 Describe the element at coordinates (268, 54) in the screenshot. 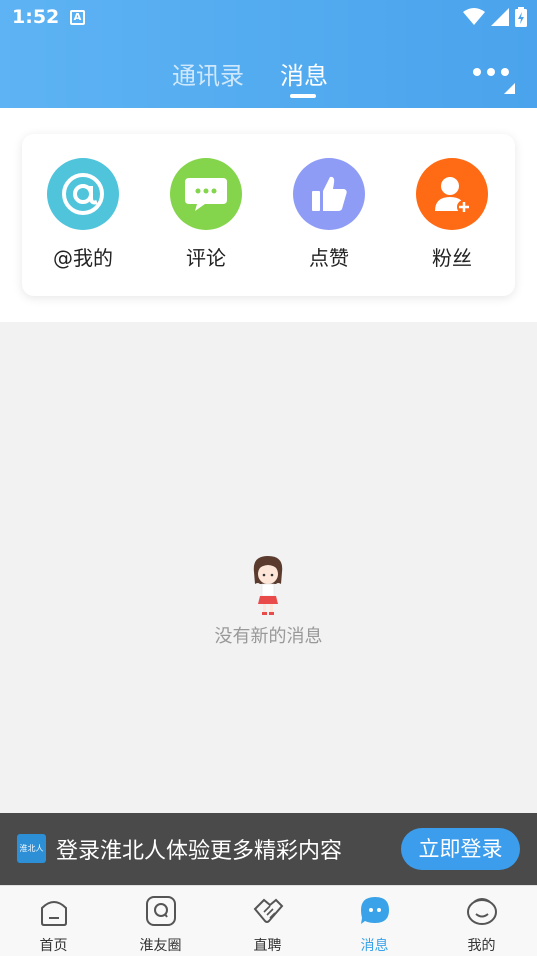

I see `app-header: 1:52 A 通讯录 消息` at that location.